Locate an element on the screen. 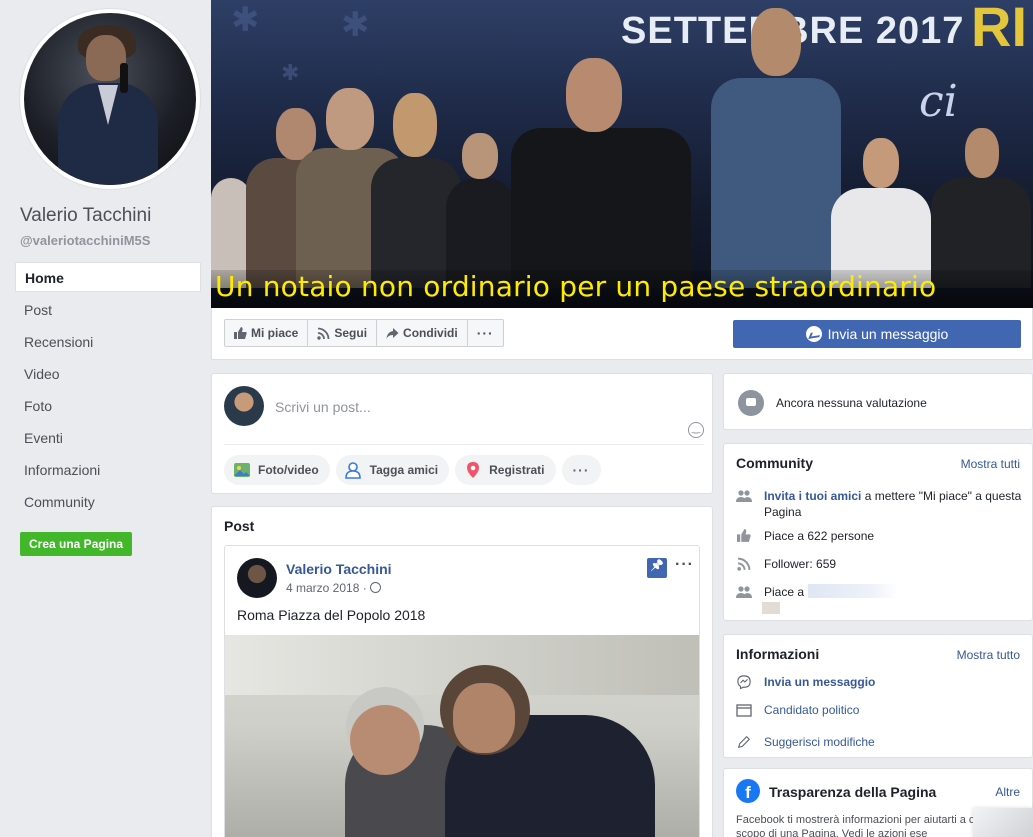 This screenshot has width=1033, height=837. transparency-more-link: Altre is located at coordinates (1007, 792).